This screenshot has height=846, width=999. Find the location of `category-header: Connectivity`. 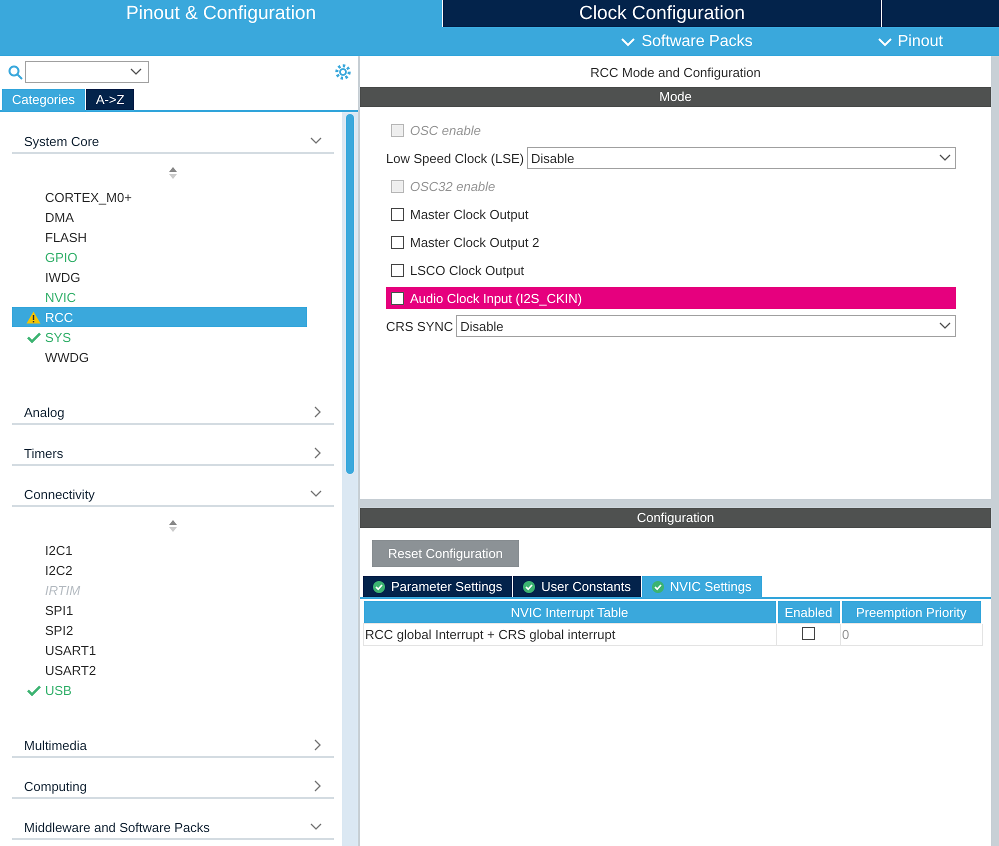

category-header: Connectivity is located at coordinates (173, 491).